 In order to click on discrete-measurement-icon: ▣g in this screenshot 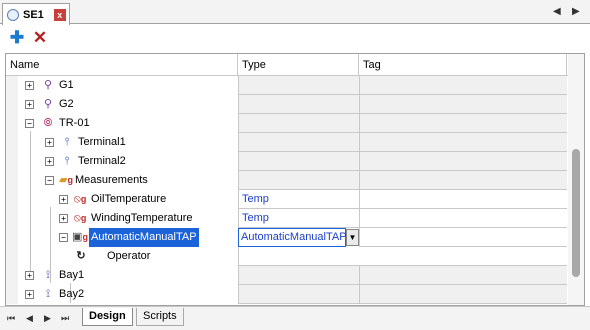, I will do `click(80, 237)`.